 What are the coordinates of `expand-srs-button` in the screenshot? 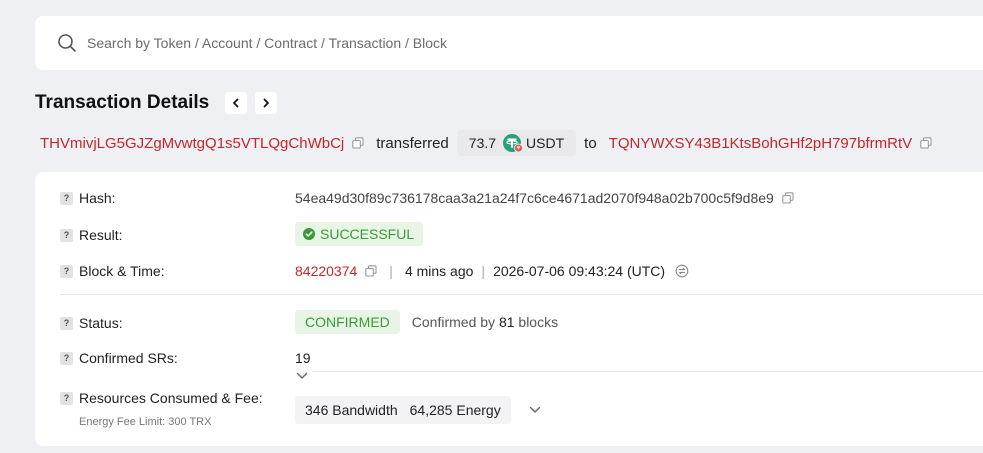 It's located at (302, 376).